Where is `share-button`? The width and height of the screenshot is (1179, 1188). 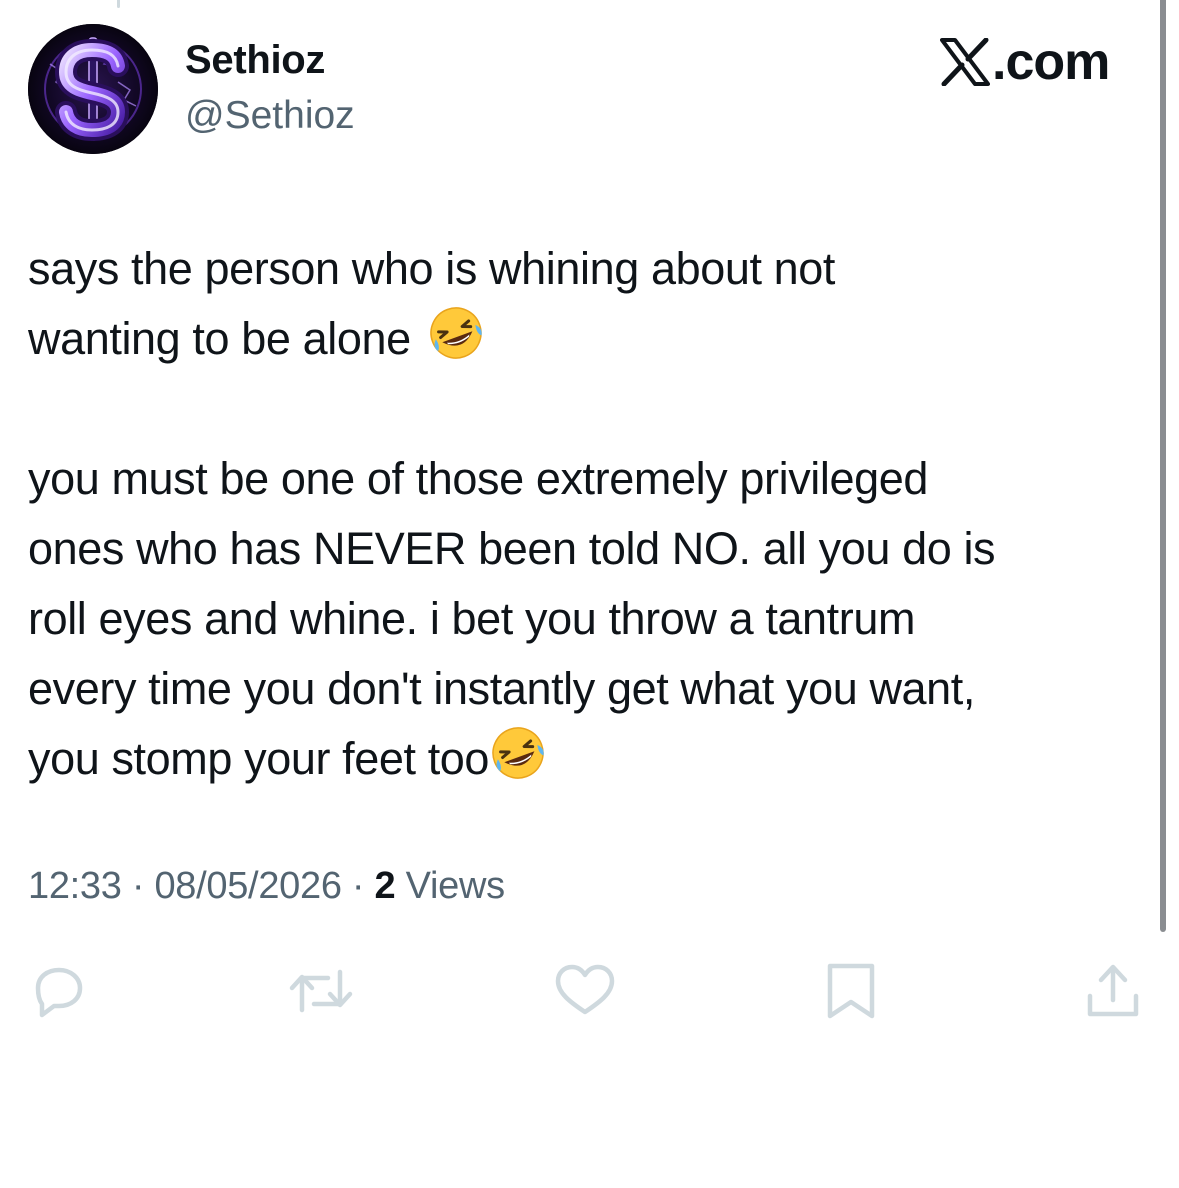 share-button is located at coordinates (1113, 991).